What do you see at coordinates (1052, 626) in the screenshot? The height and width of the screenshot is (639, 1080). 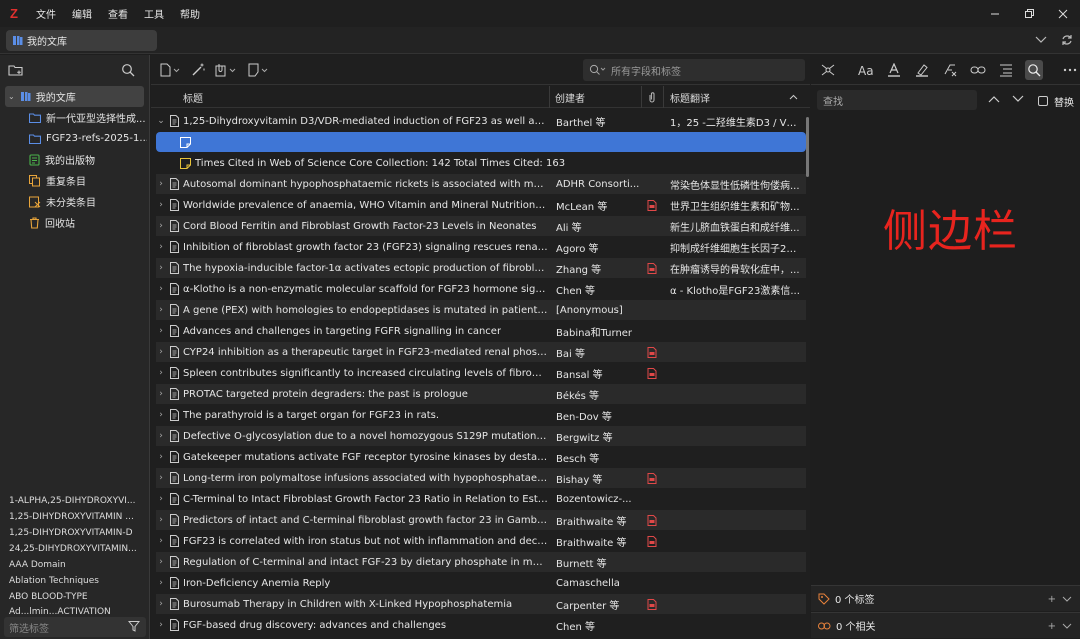 I see `add-related-plus-icon: +` at bounding box center [1052, 626].